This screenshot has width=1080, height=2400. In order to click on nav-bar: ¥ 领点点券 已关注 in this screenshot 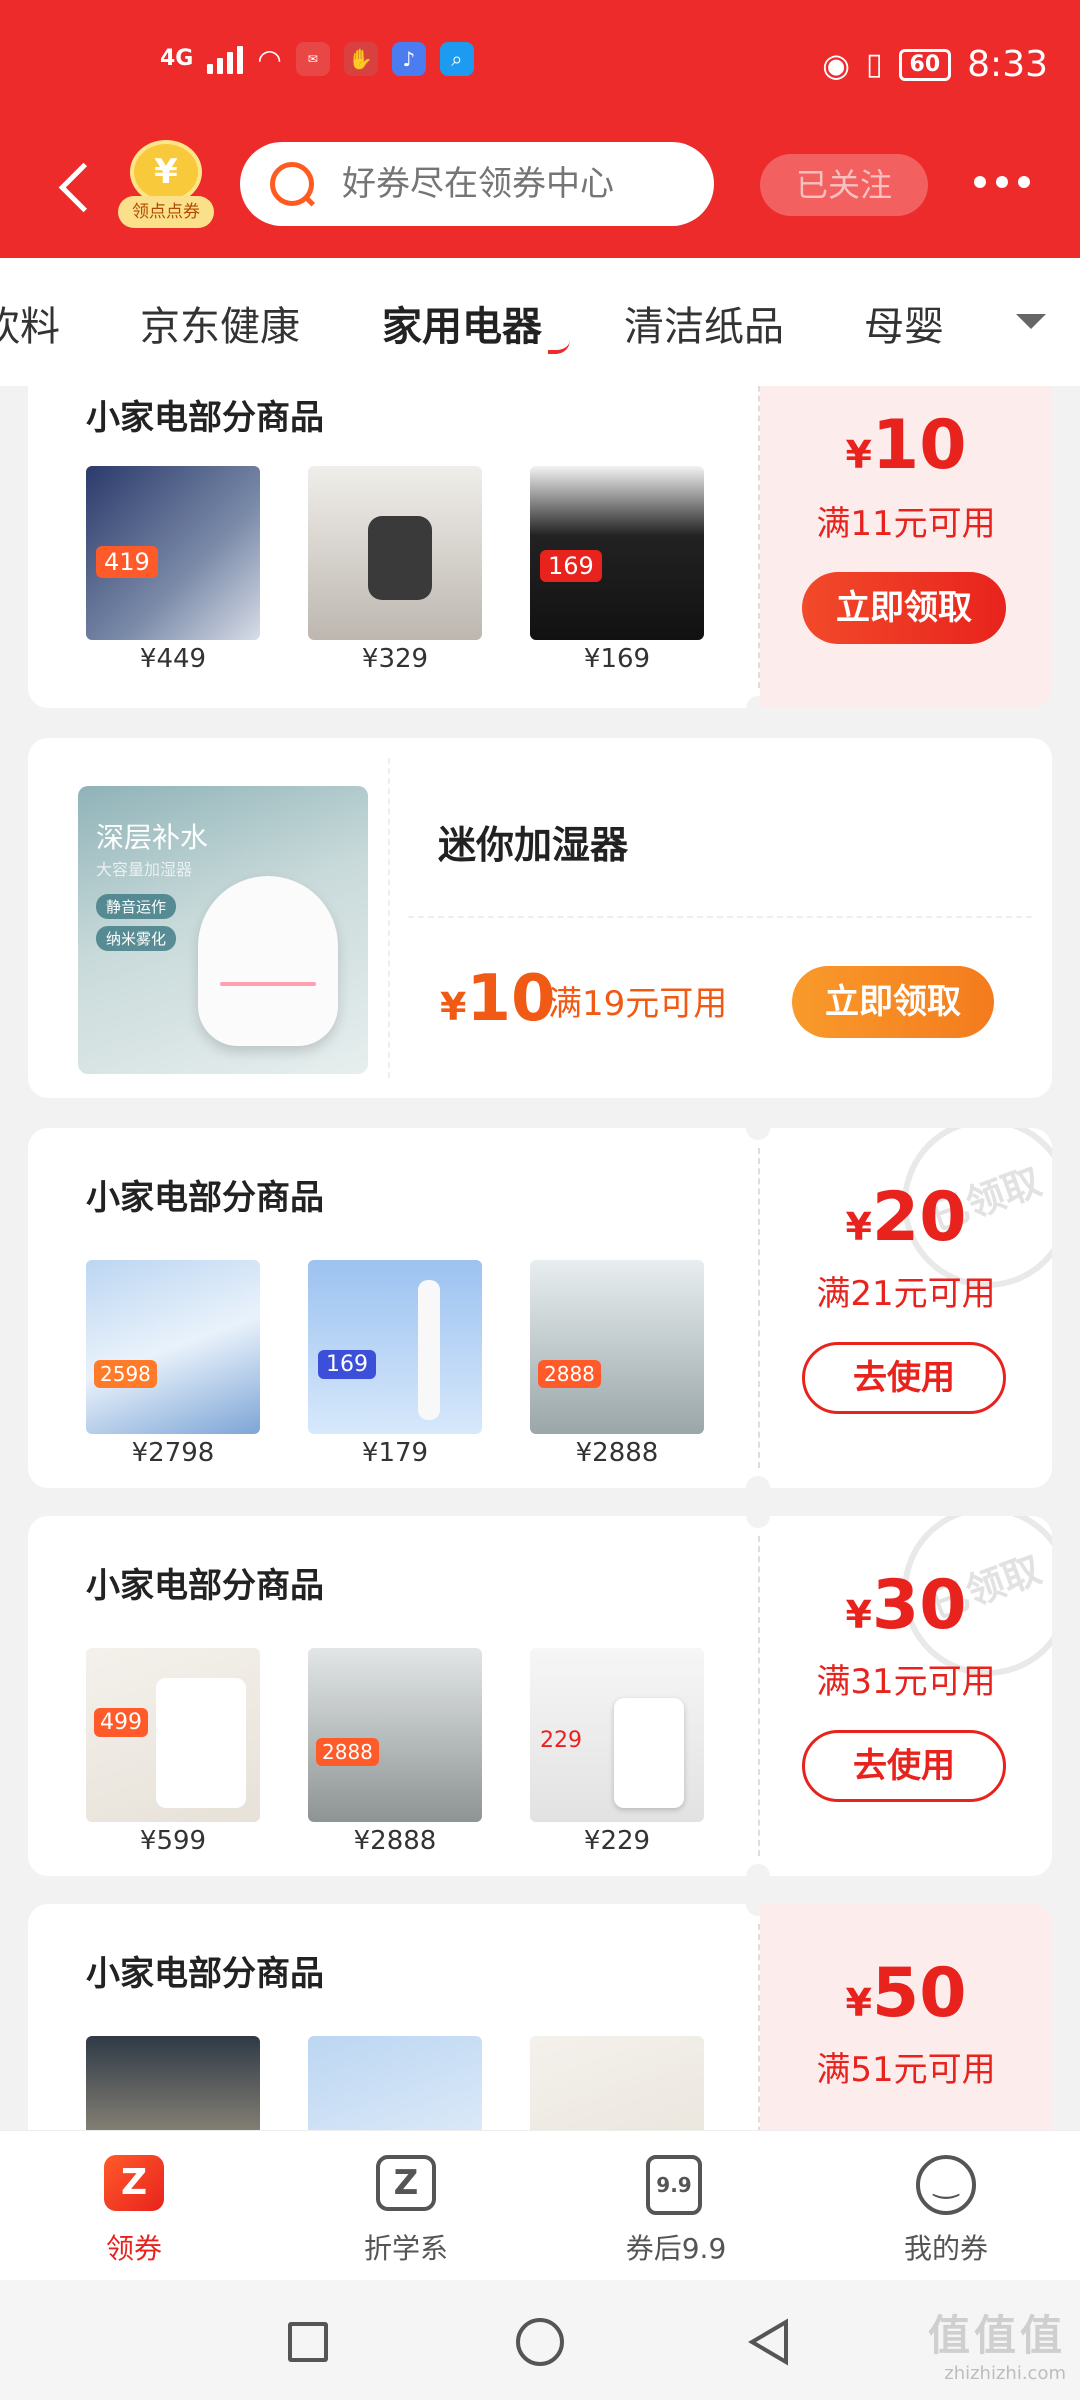, I will do `click(540, 195)`.